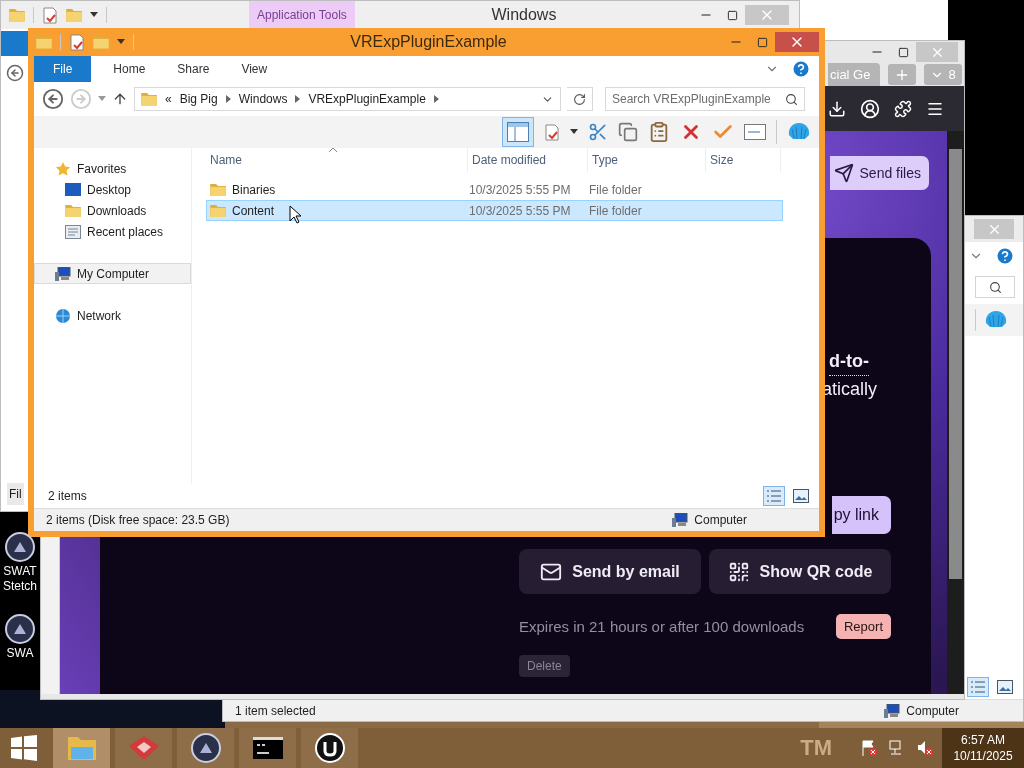 The width and height of the screenshot is (1024, 768). What do you see at coordinates (198, 99) in the screenshot?
I see `breadcrumb-item: Big Pig` at bounding box center [198, 99].